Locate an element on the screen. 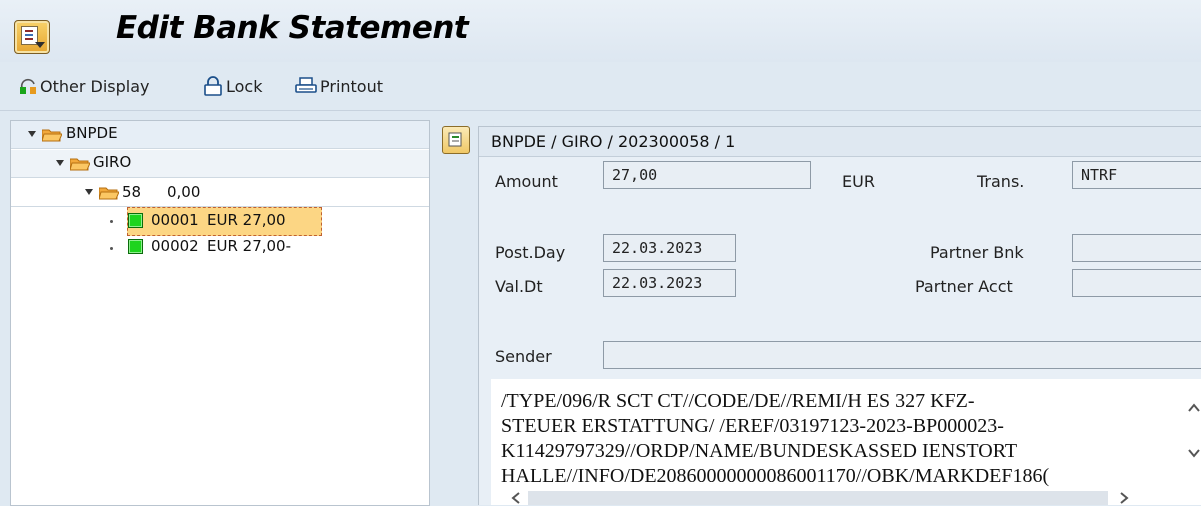  amount-label: Amount is located at coordinates (526, 181).